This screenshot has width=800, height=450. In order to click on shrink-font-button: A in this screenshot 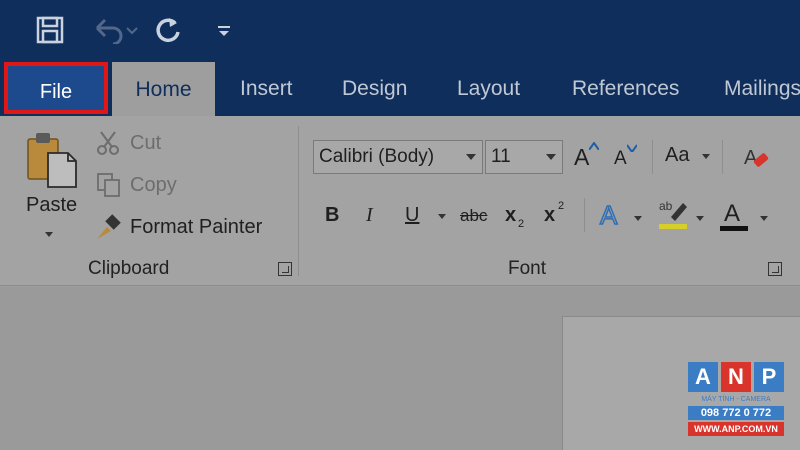, I will do `click(620, 159)`.